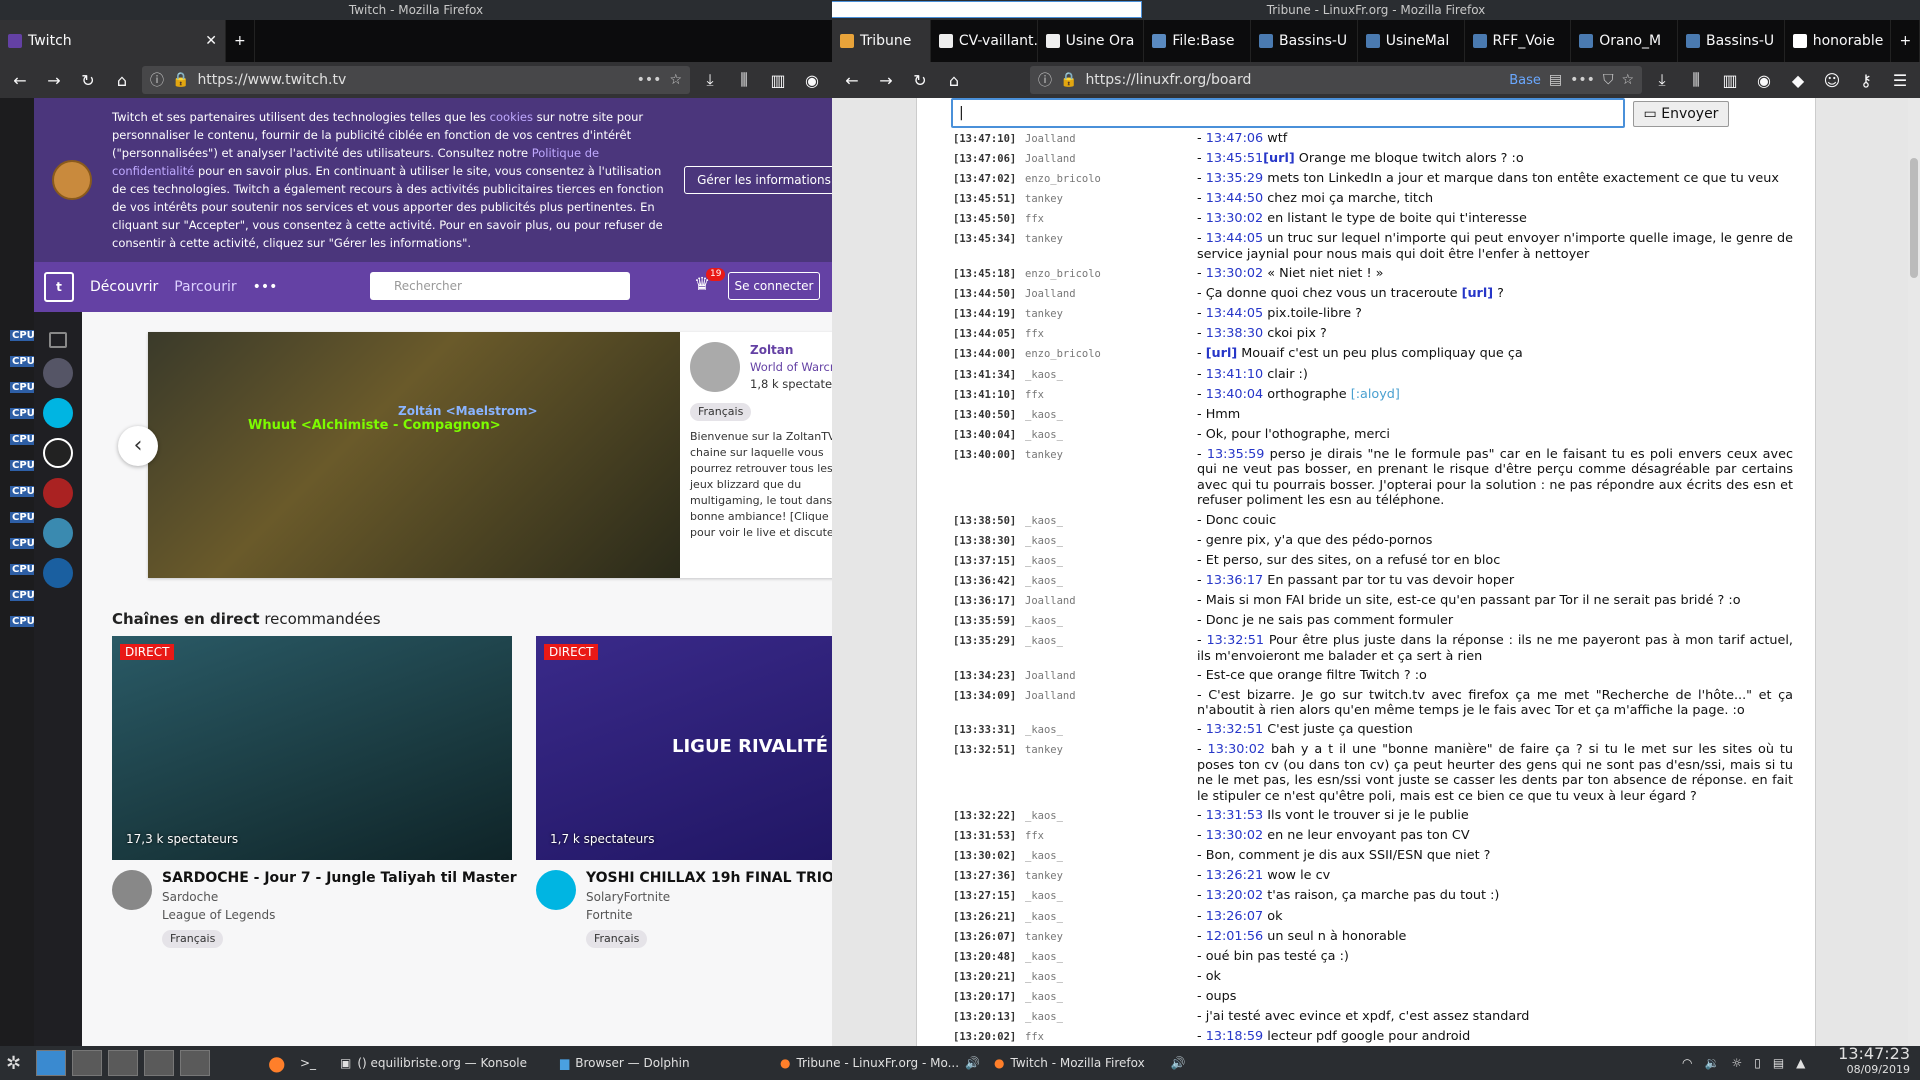 The image size is (1920, 1080). Describe the element at coordinates (985, 896) in the screenshot. I see `message-time: [13:27:15]` at that location.